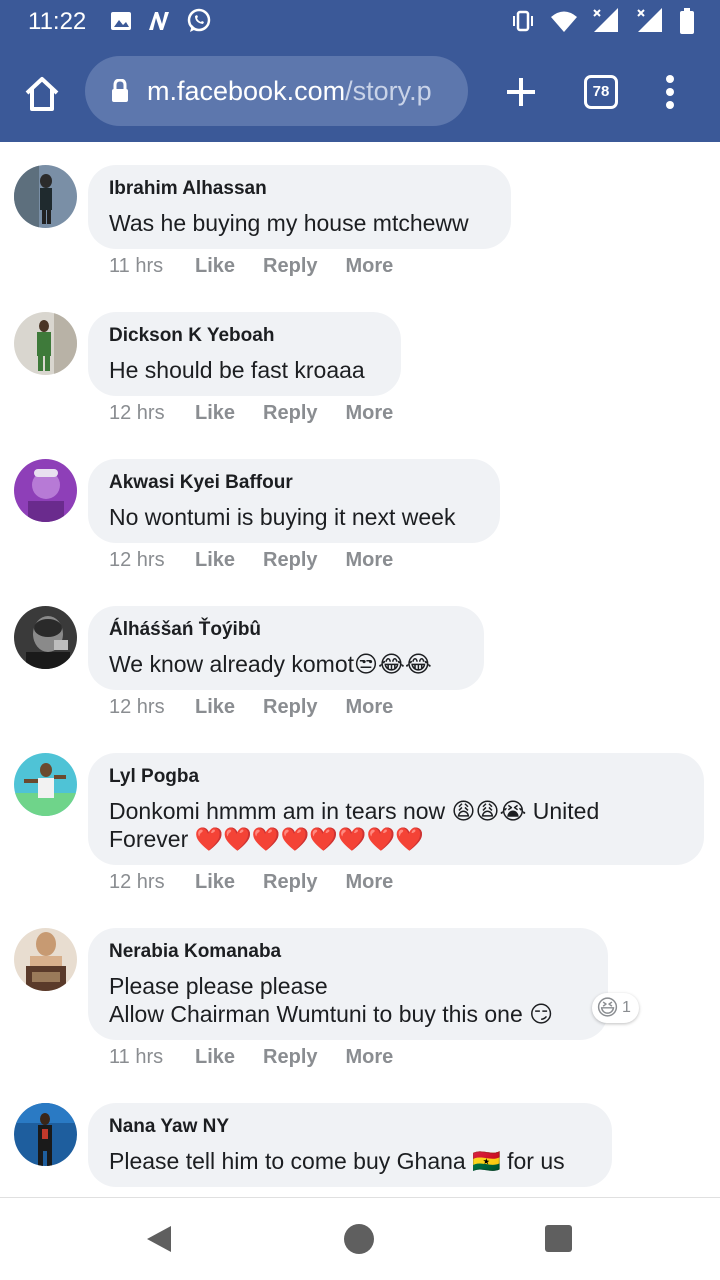  Describe the element at coordinates (289, 223) in the screenshot. I see `comment-text: Was he buying my house mtcheww` at that location.